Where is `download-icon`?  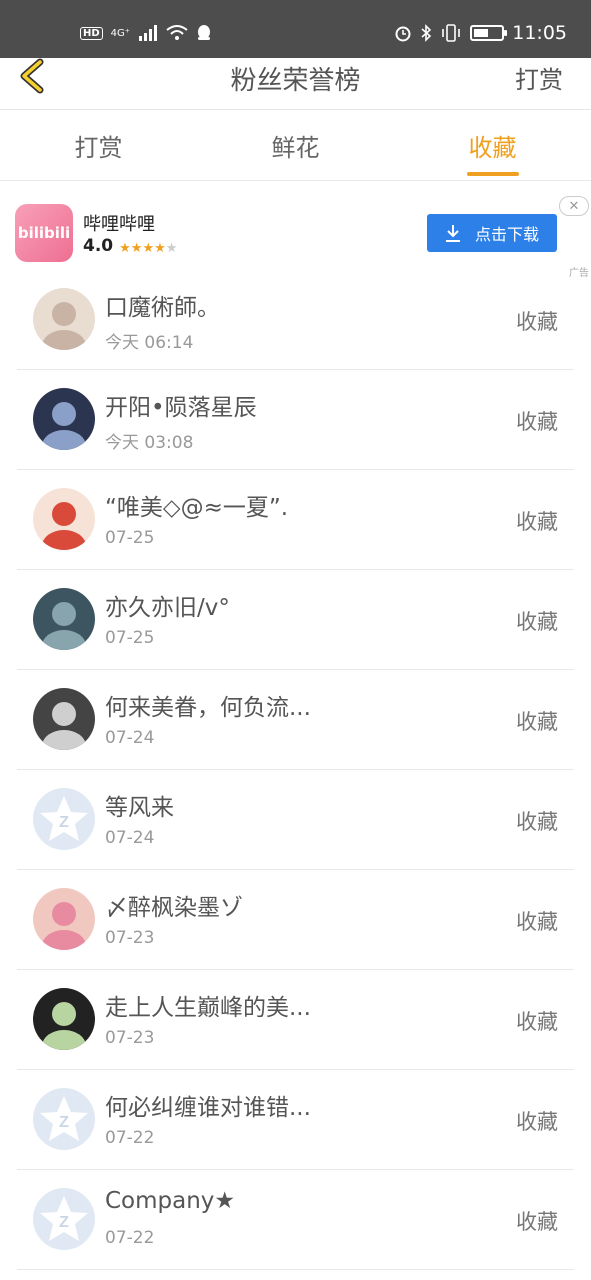 download-icon is located at coordinates (452, 233).